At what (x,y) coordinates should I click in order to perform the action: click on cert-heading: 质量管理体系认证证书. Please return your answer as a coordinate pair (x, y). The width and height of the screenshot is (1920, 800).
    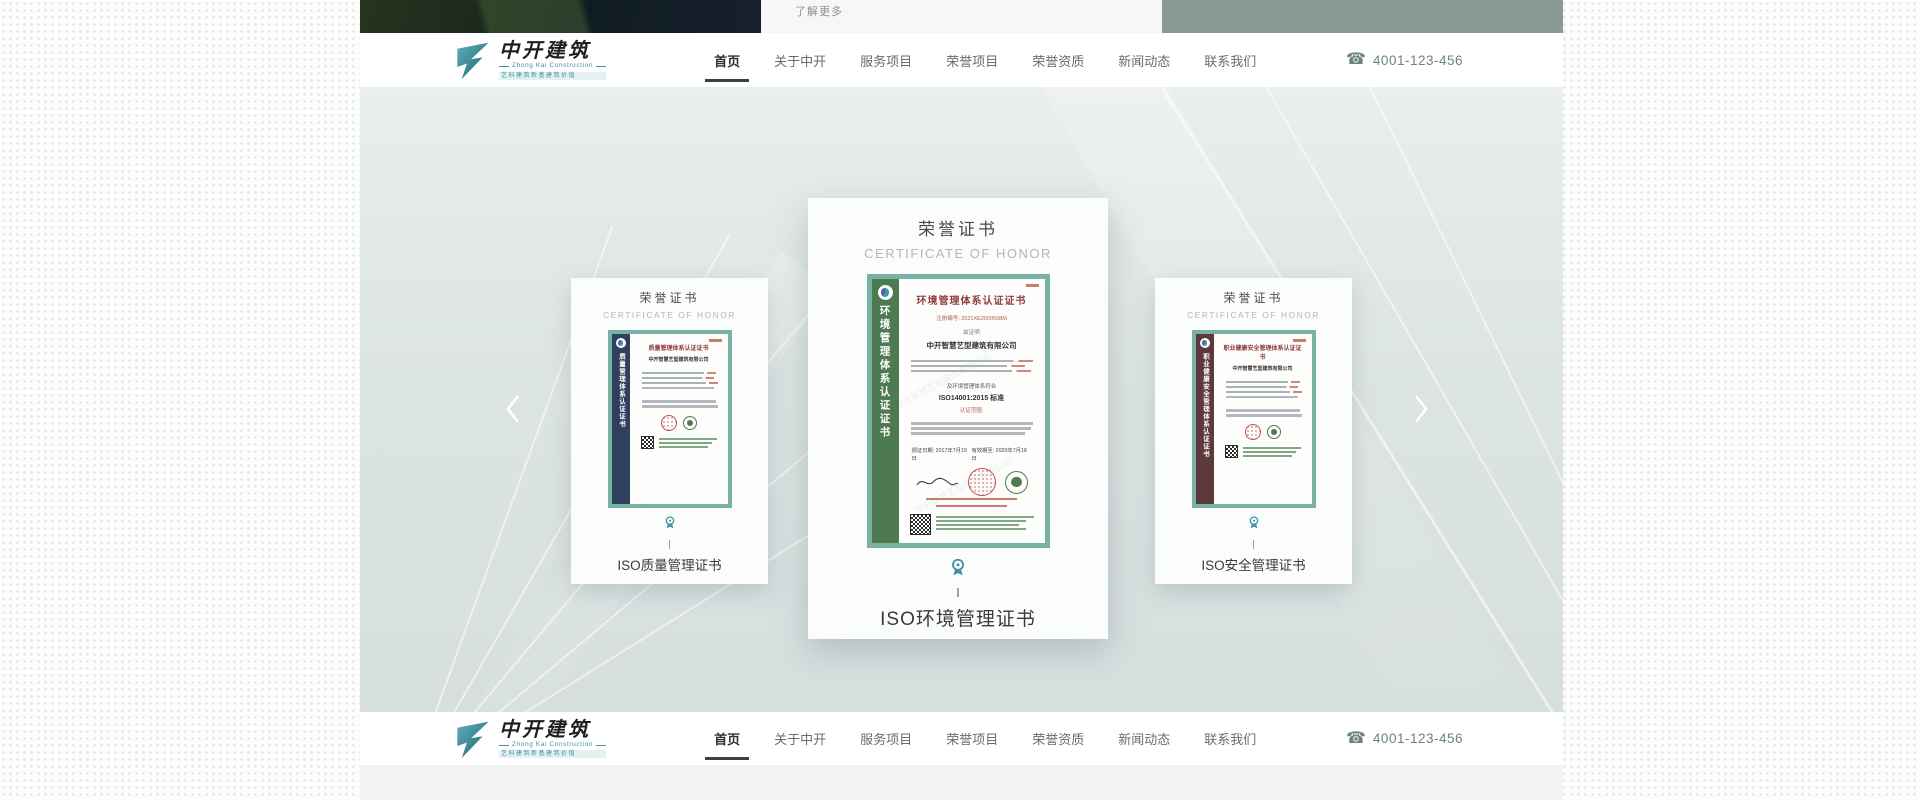
    Looking at the image, I should click on (678, 349).